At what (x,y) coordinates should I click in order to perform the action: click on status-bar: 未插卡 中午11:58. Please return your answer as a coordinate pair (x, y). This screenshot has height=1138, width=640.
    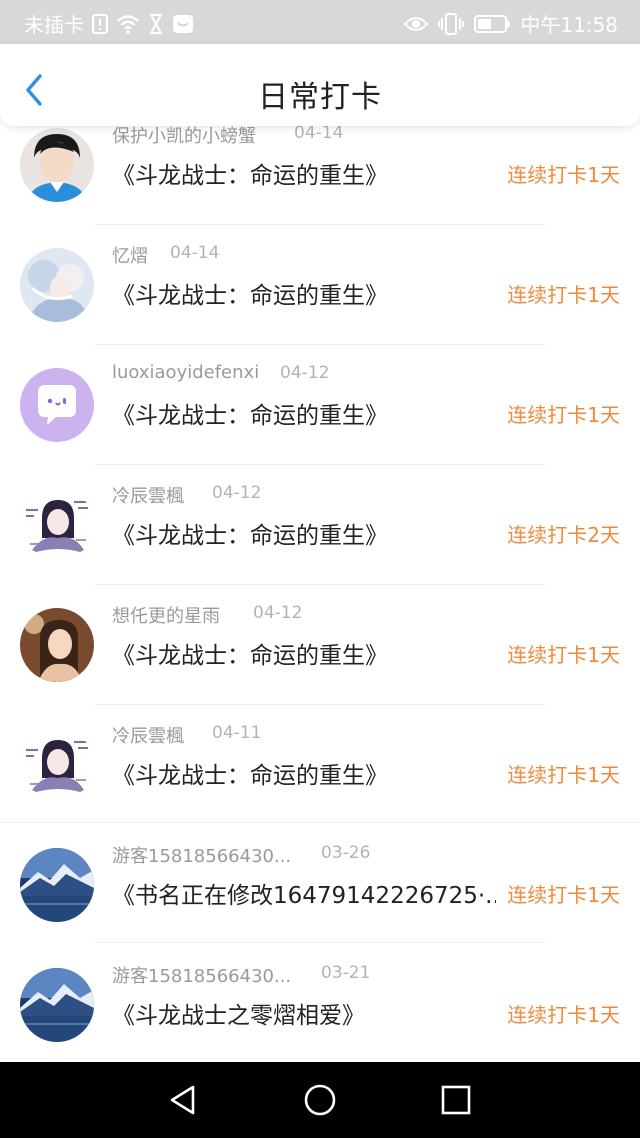
    Looking at the image, I should click on (320, 22).